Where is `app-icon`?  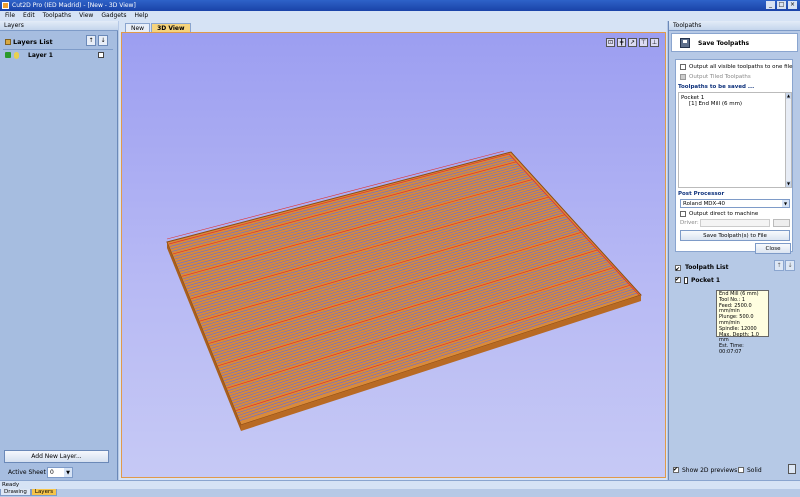 app-icon is located at coordinates (5, 5).